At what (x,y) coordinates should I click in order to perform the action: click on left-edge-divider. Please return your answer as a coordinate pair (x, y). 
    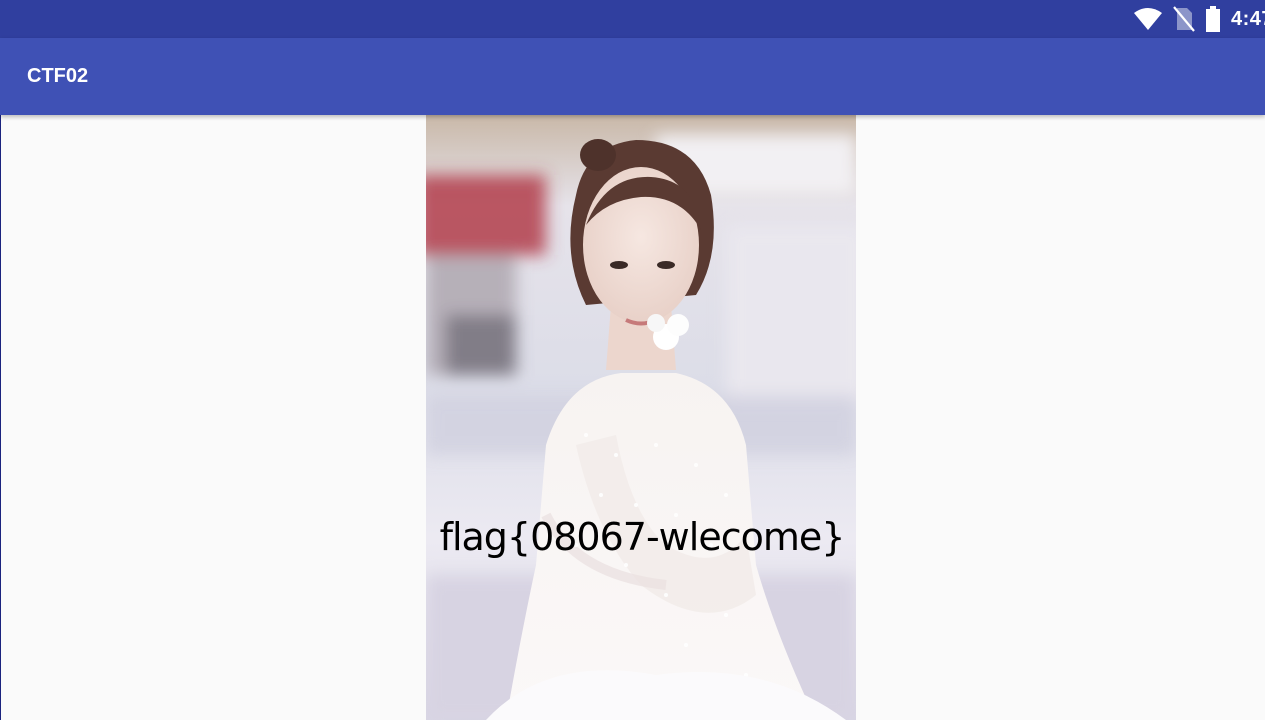
    Looking at the image, I should click on (0, 417).